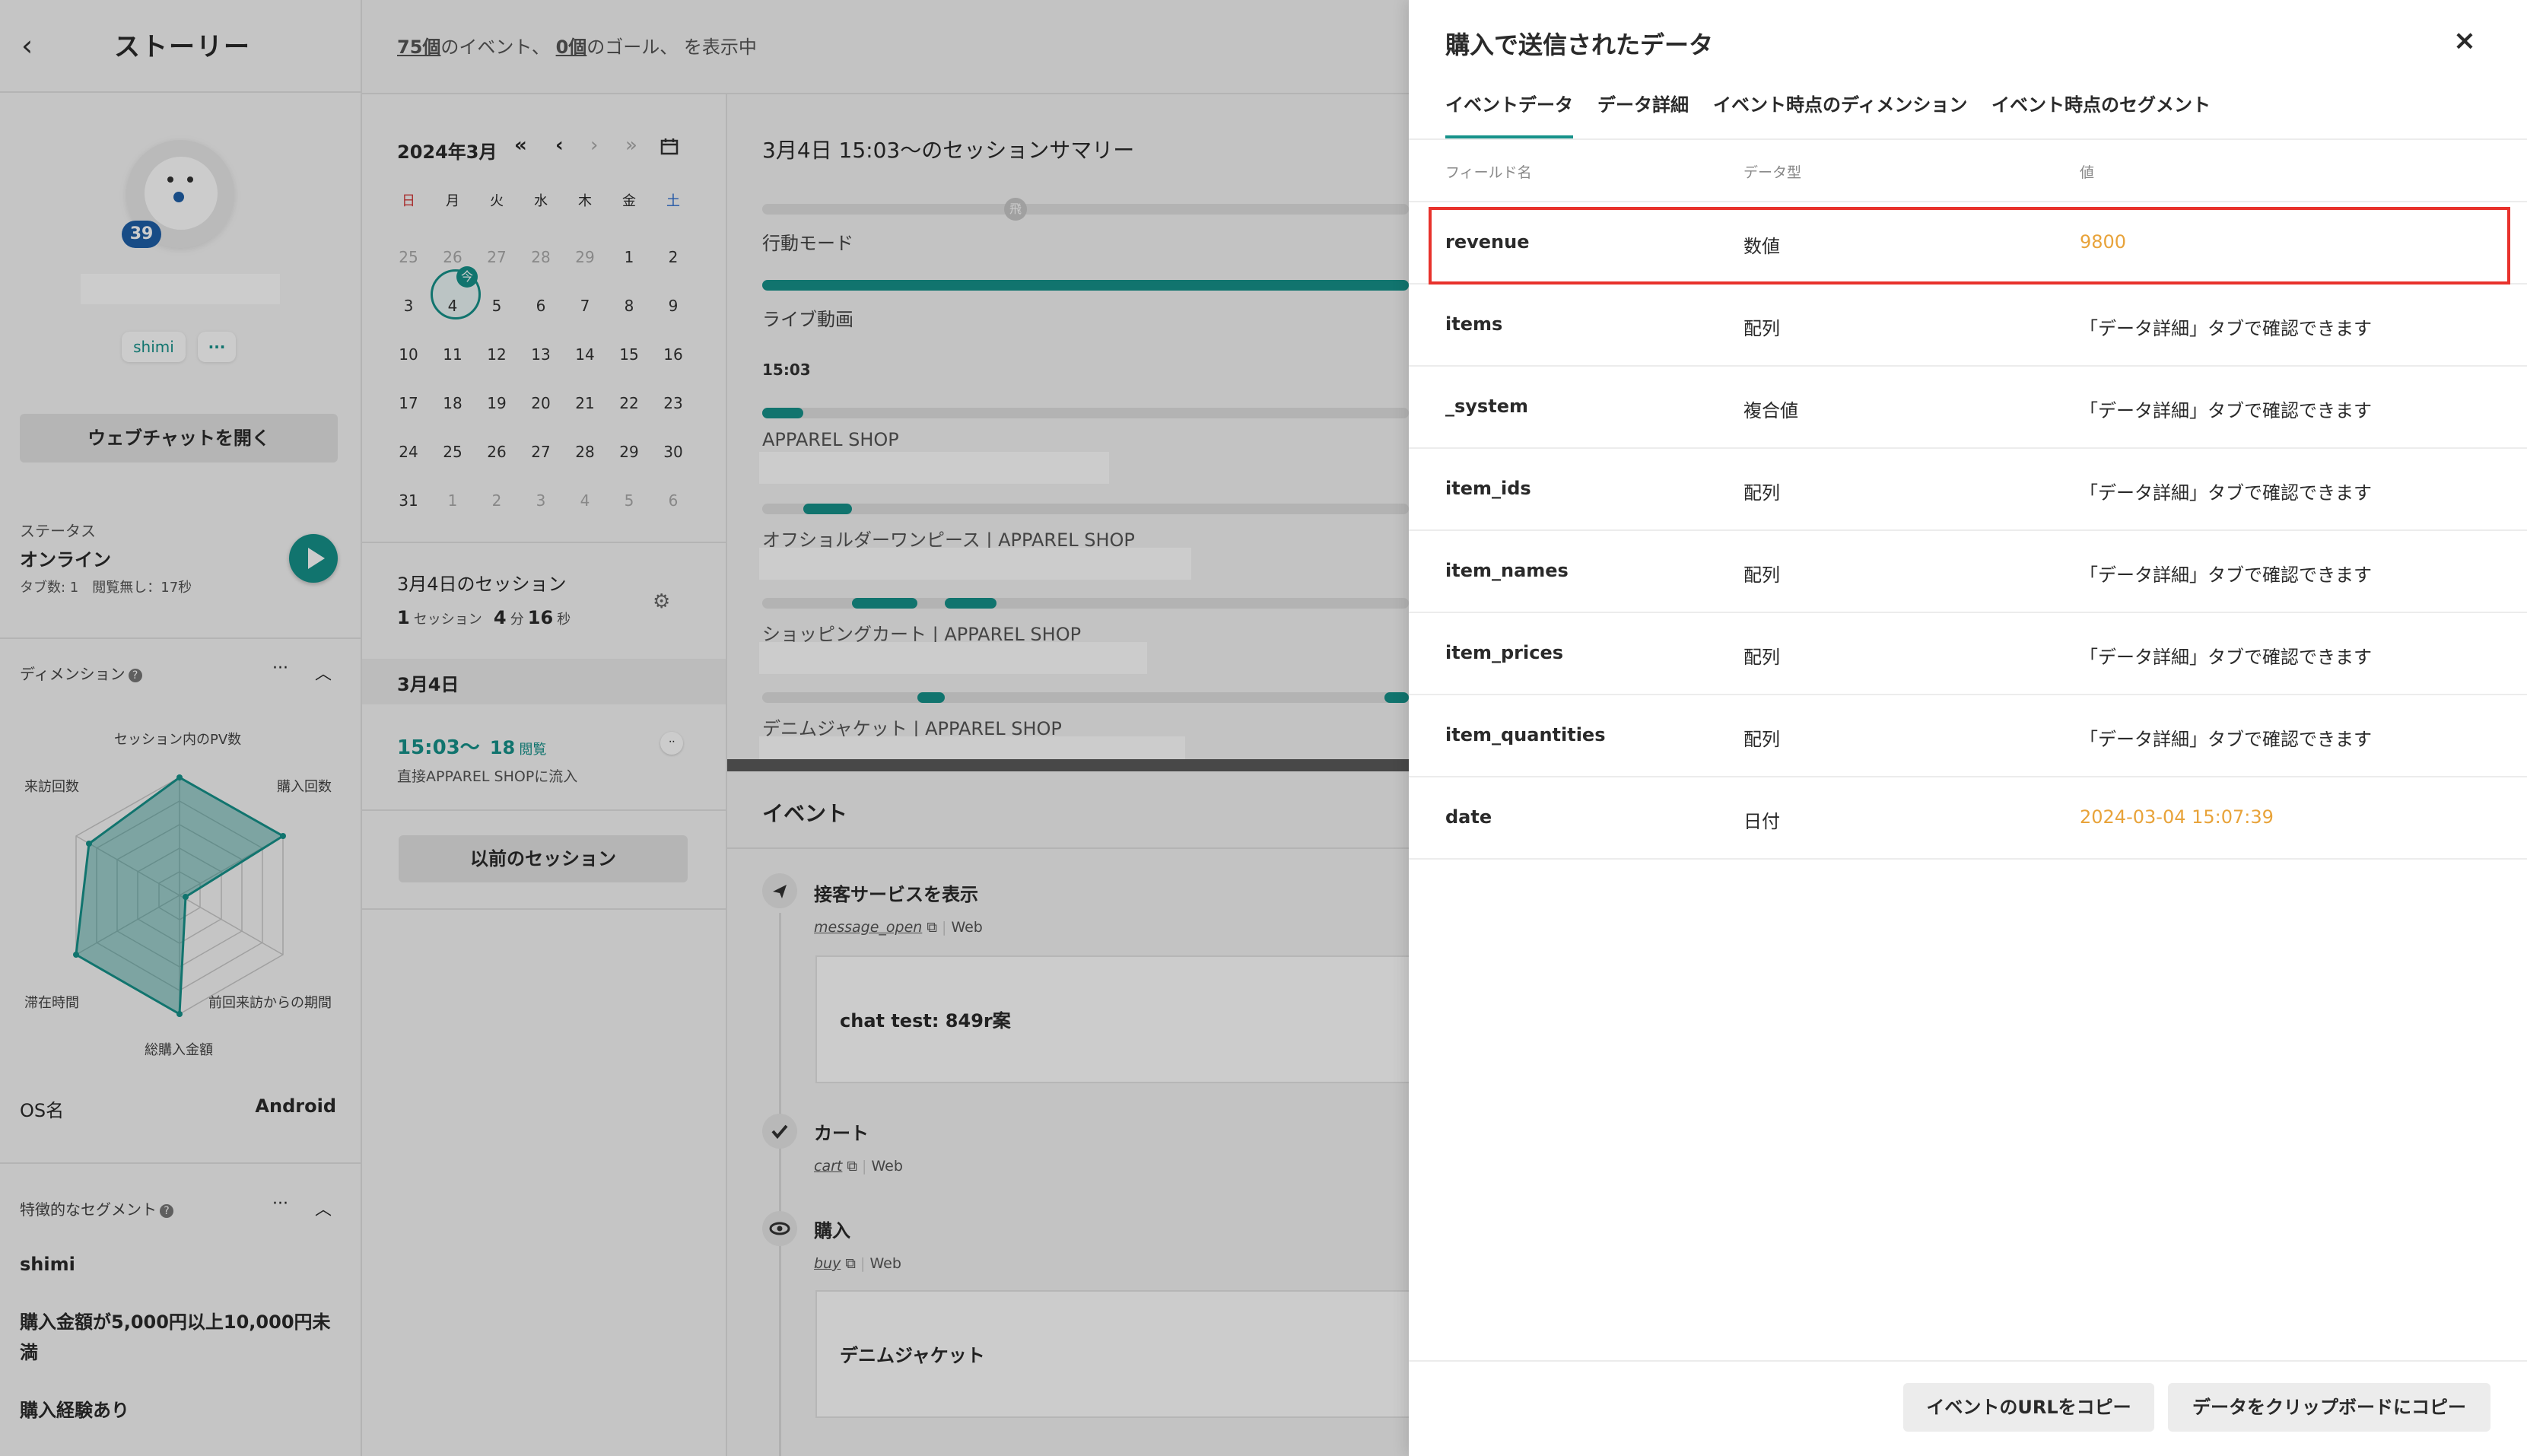 The height and width of the screenshot is (1456, 2527). What do you see at coordinates (1507, 570) in the screenshot?
I see `field-name: item_names` at bounding box center [1507, 570].